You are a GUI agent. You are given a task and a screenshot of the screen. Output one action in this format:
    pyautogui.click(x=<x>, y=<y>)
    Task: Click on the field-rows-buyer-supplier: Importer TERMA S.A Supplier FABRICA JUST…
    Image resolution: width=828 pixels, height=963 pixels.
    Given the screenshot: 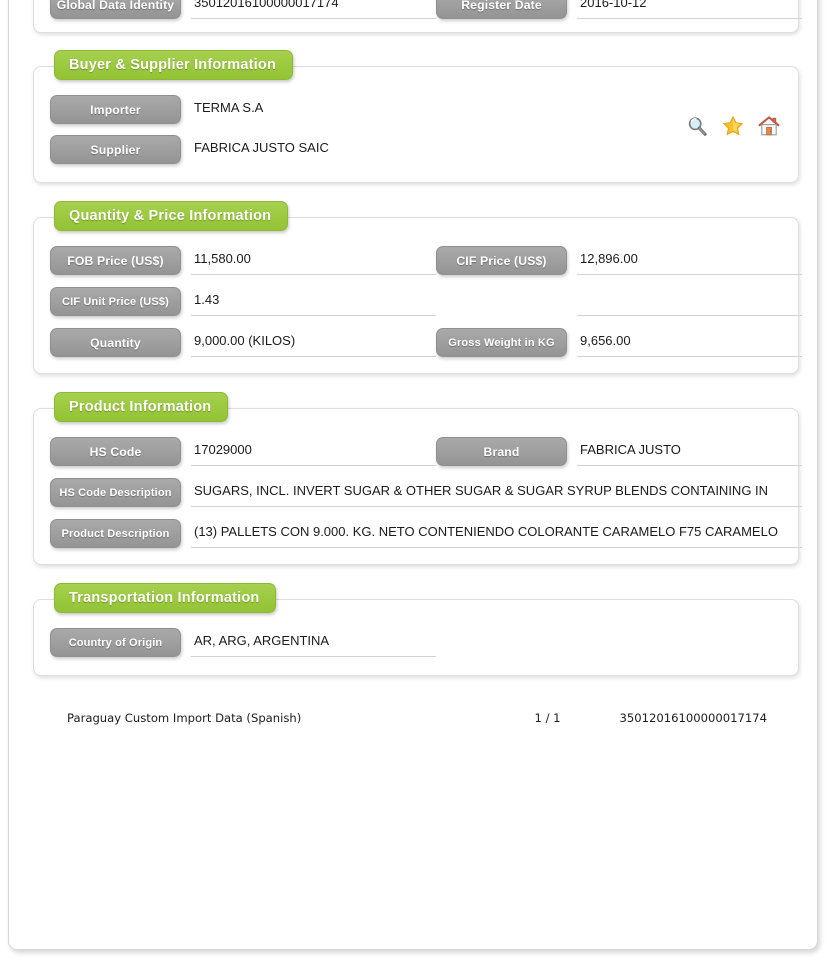 What is the action you would take?
    pyautogui.click(x=417, y=129)
    